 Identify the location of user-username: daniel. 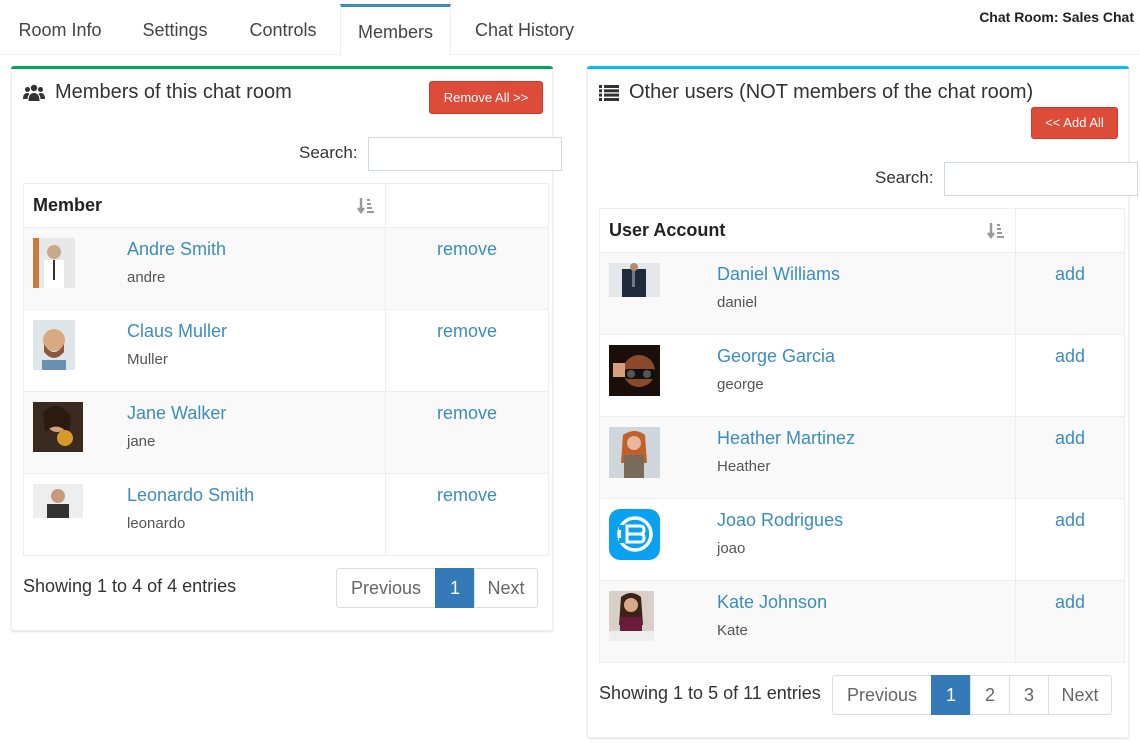
(737, 302).